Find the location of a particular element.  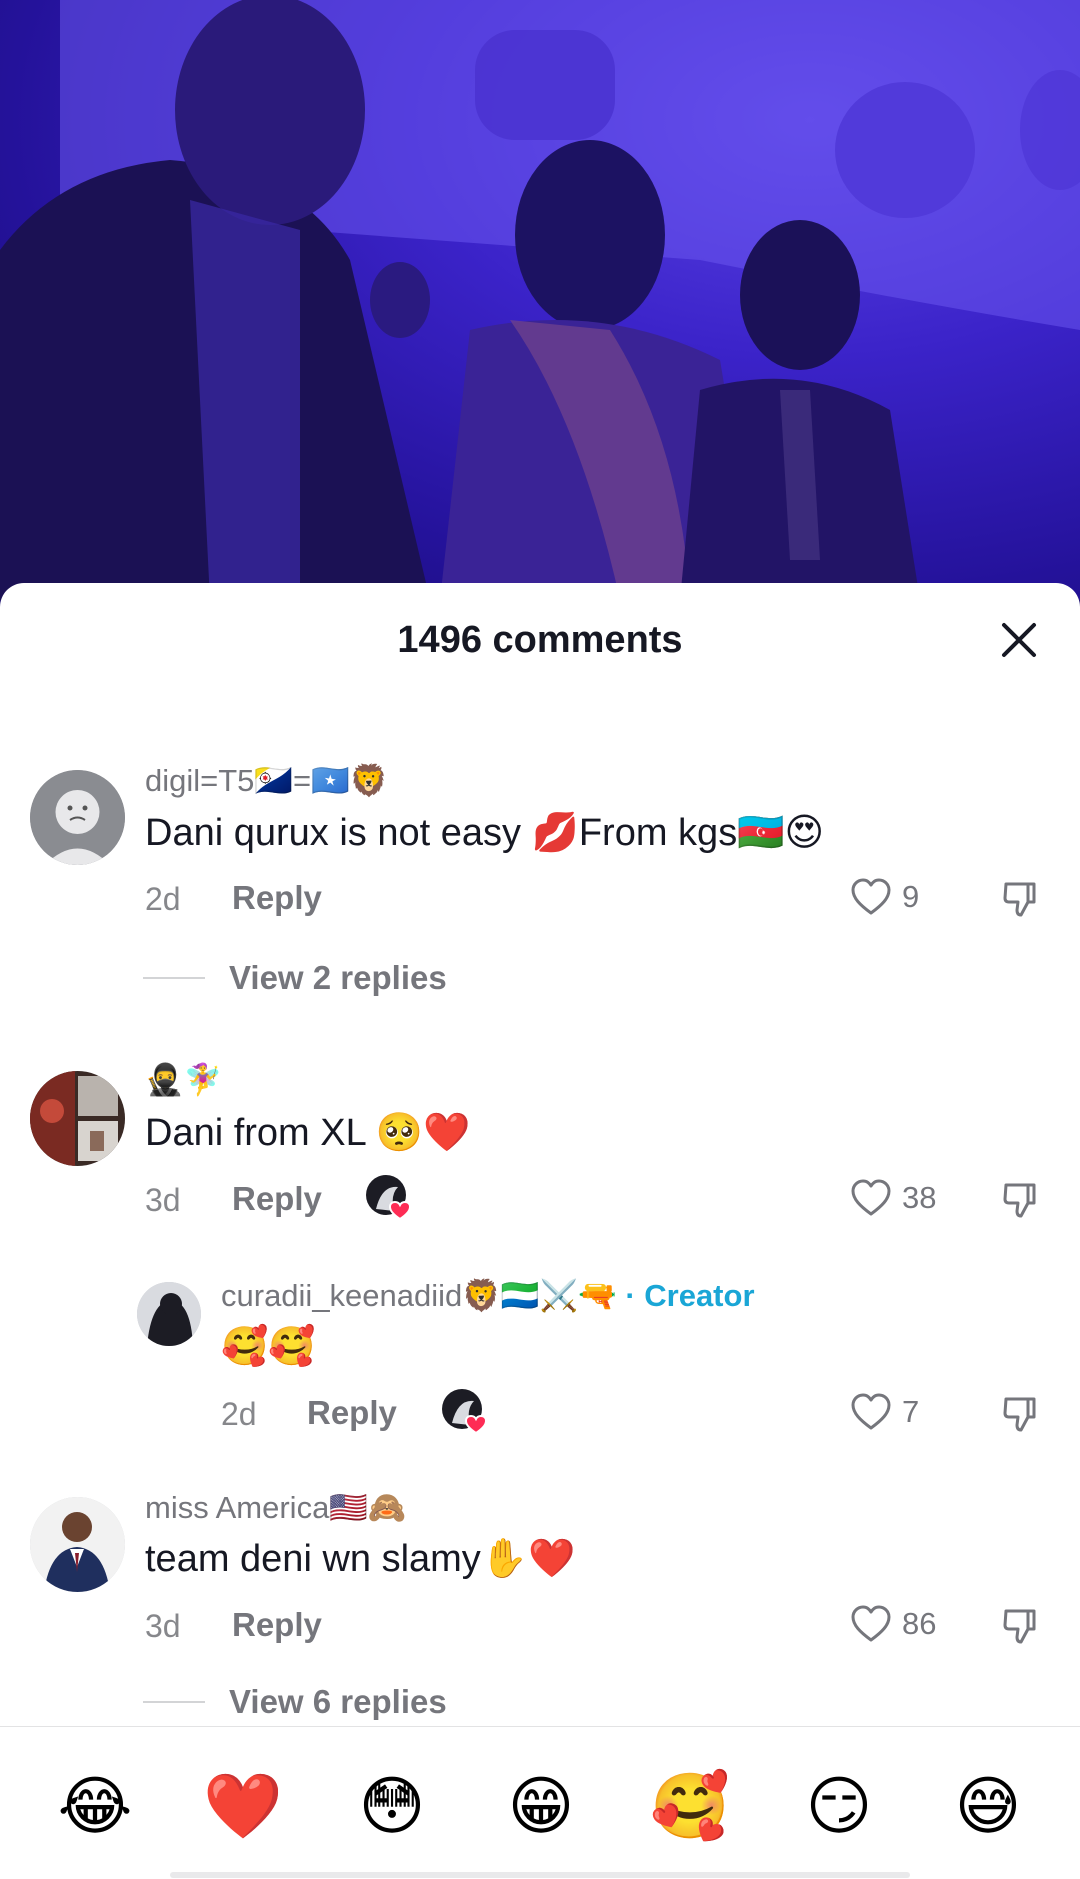

emoji-button-laugh: 😂 is located at coordinates (95, 1807).